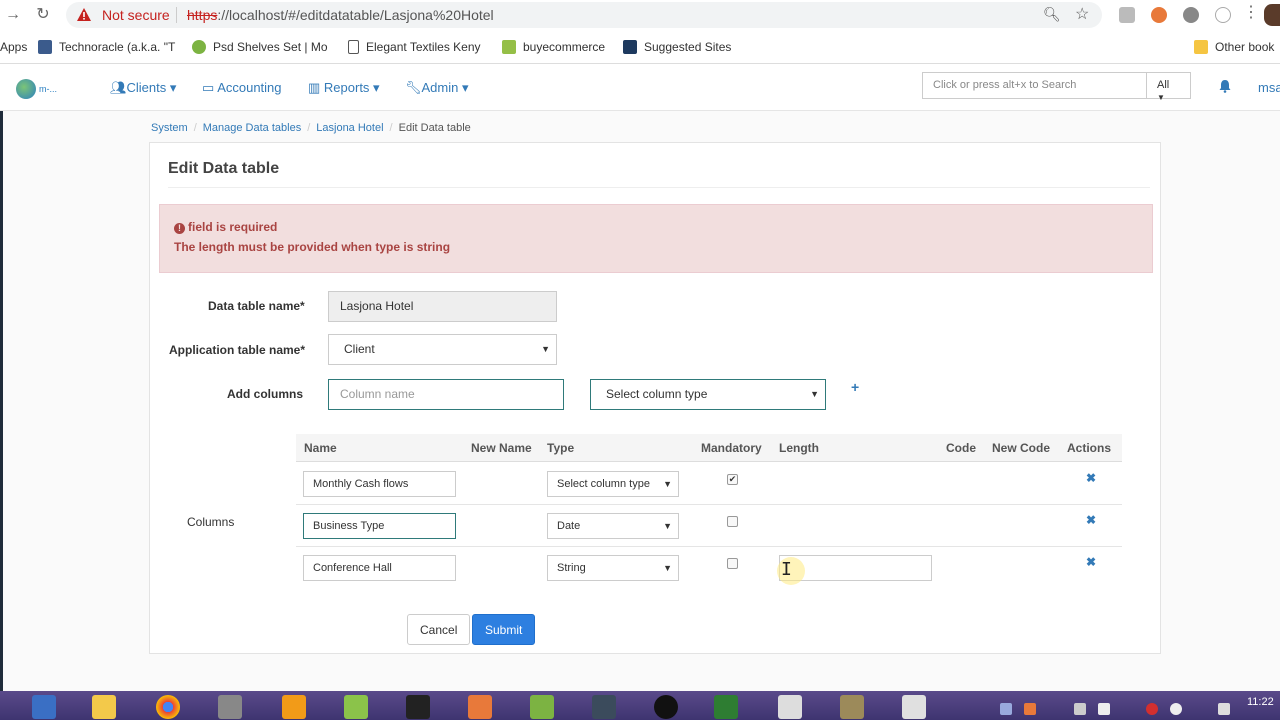  Describe the element at coordinates (13, 15) in the screenshot. I see `forward-arrow-icon: →` at that location.